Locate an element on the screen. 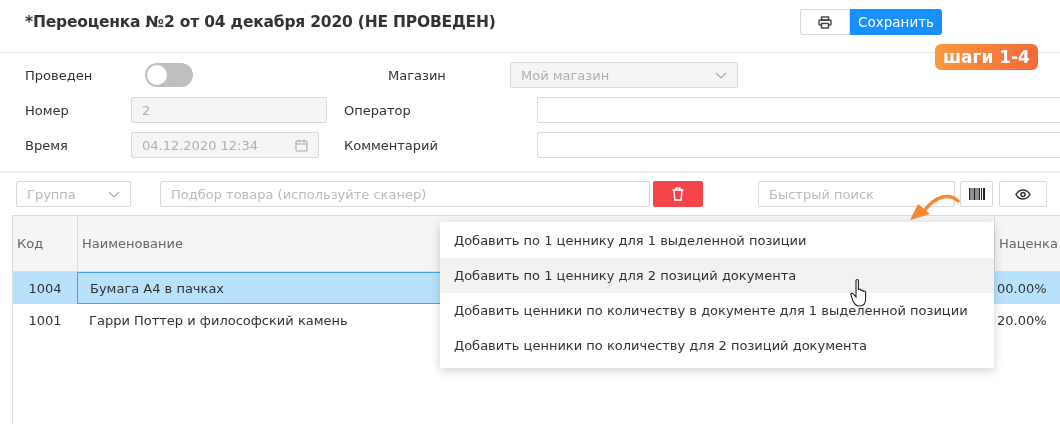  field-label: Оператор is located at coordinates (378, 110).